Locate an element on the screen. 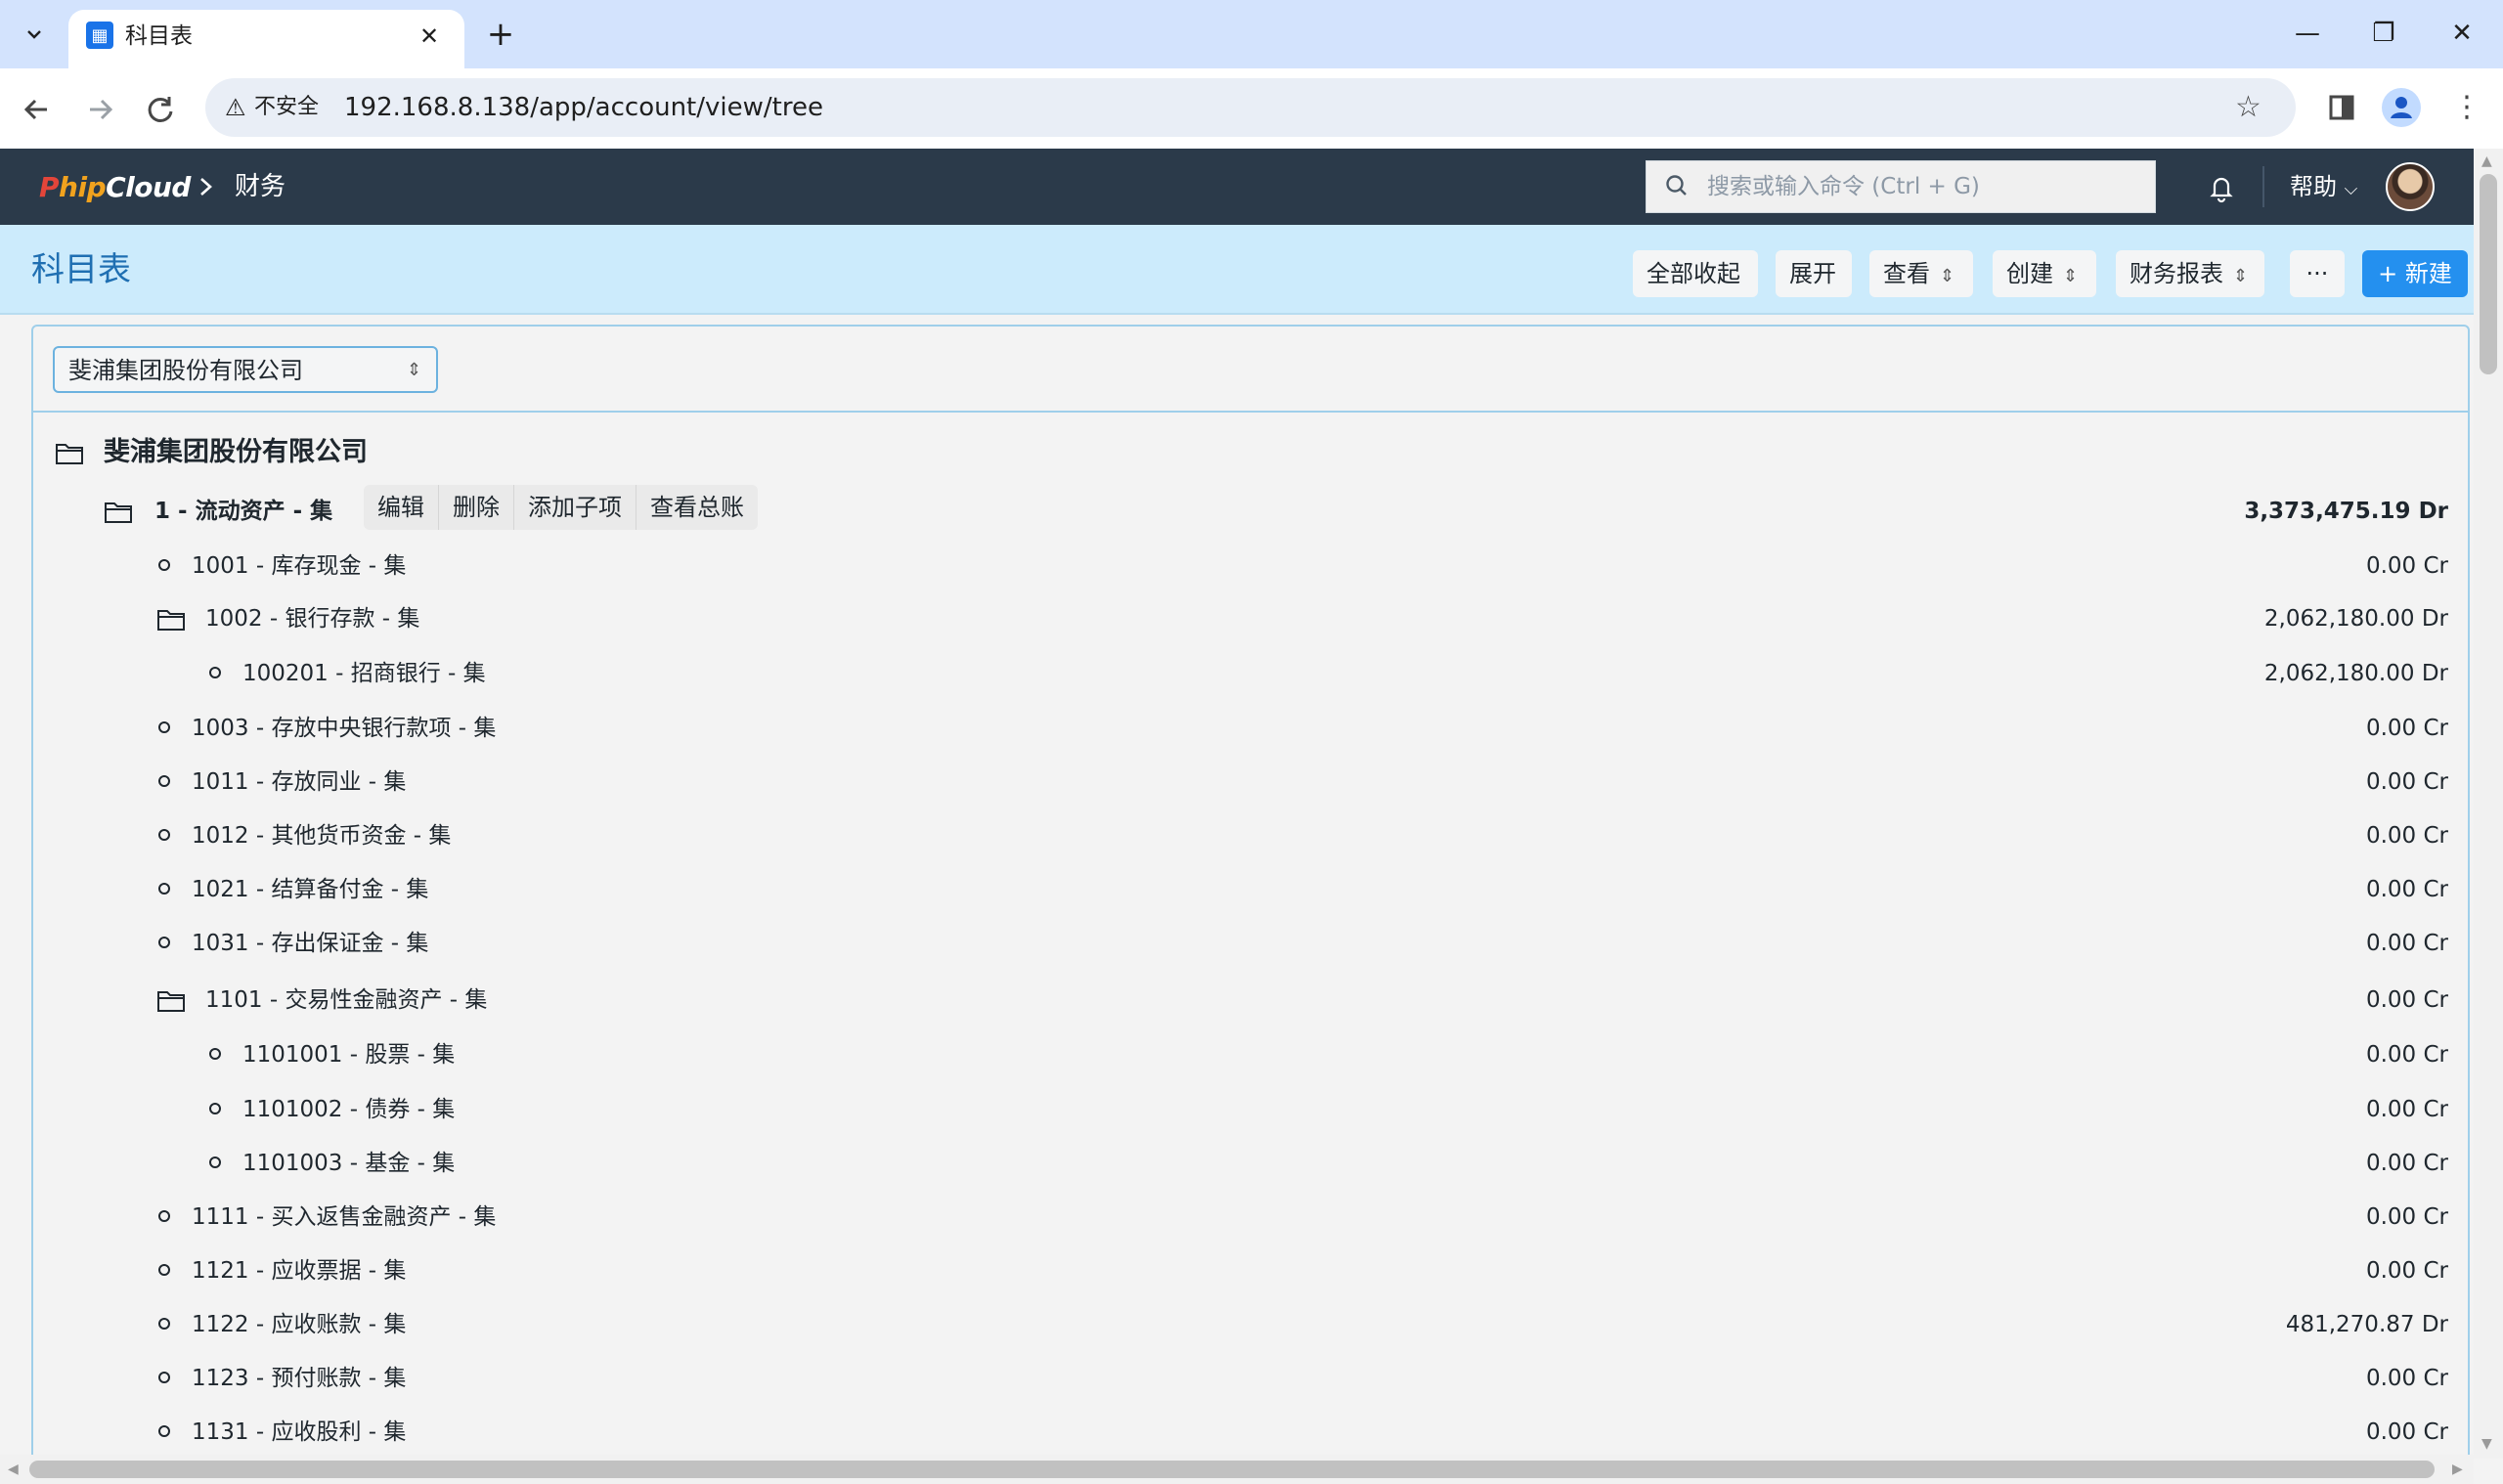  tree-row-label: 1002 - 银行存款 - 集 is located at coordinates (312, 618).